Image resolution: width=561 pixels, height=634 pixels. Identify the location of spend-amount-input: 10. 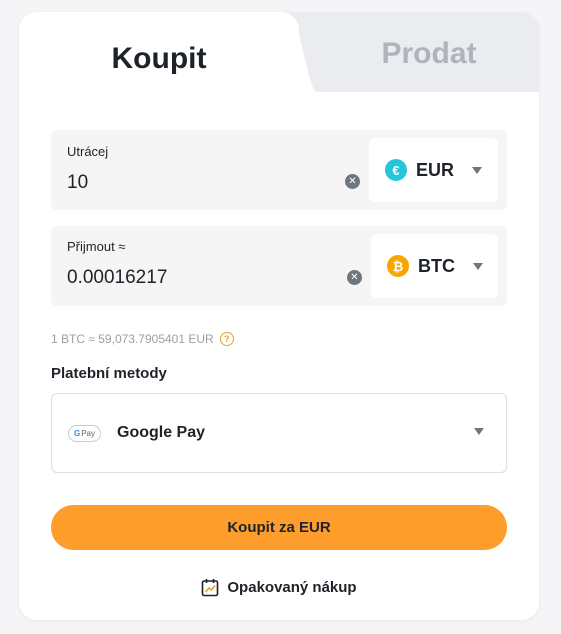
(77, 183).